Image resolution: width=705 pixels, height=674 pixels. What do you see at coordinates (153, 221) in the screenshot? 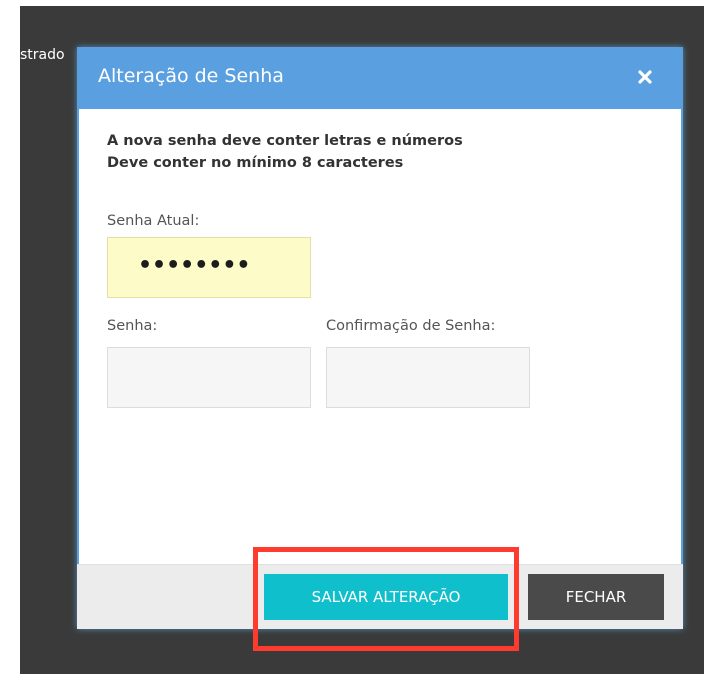
I see `current-password-label: Senha Atual:` at bounding box center [153, 221].